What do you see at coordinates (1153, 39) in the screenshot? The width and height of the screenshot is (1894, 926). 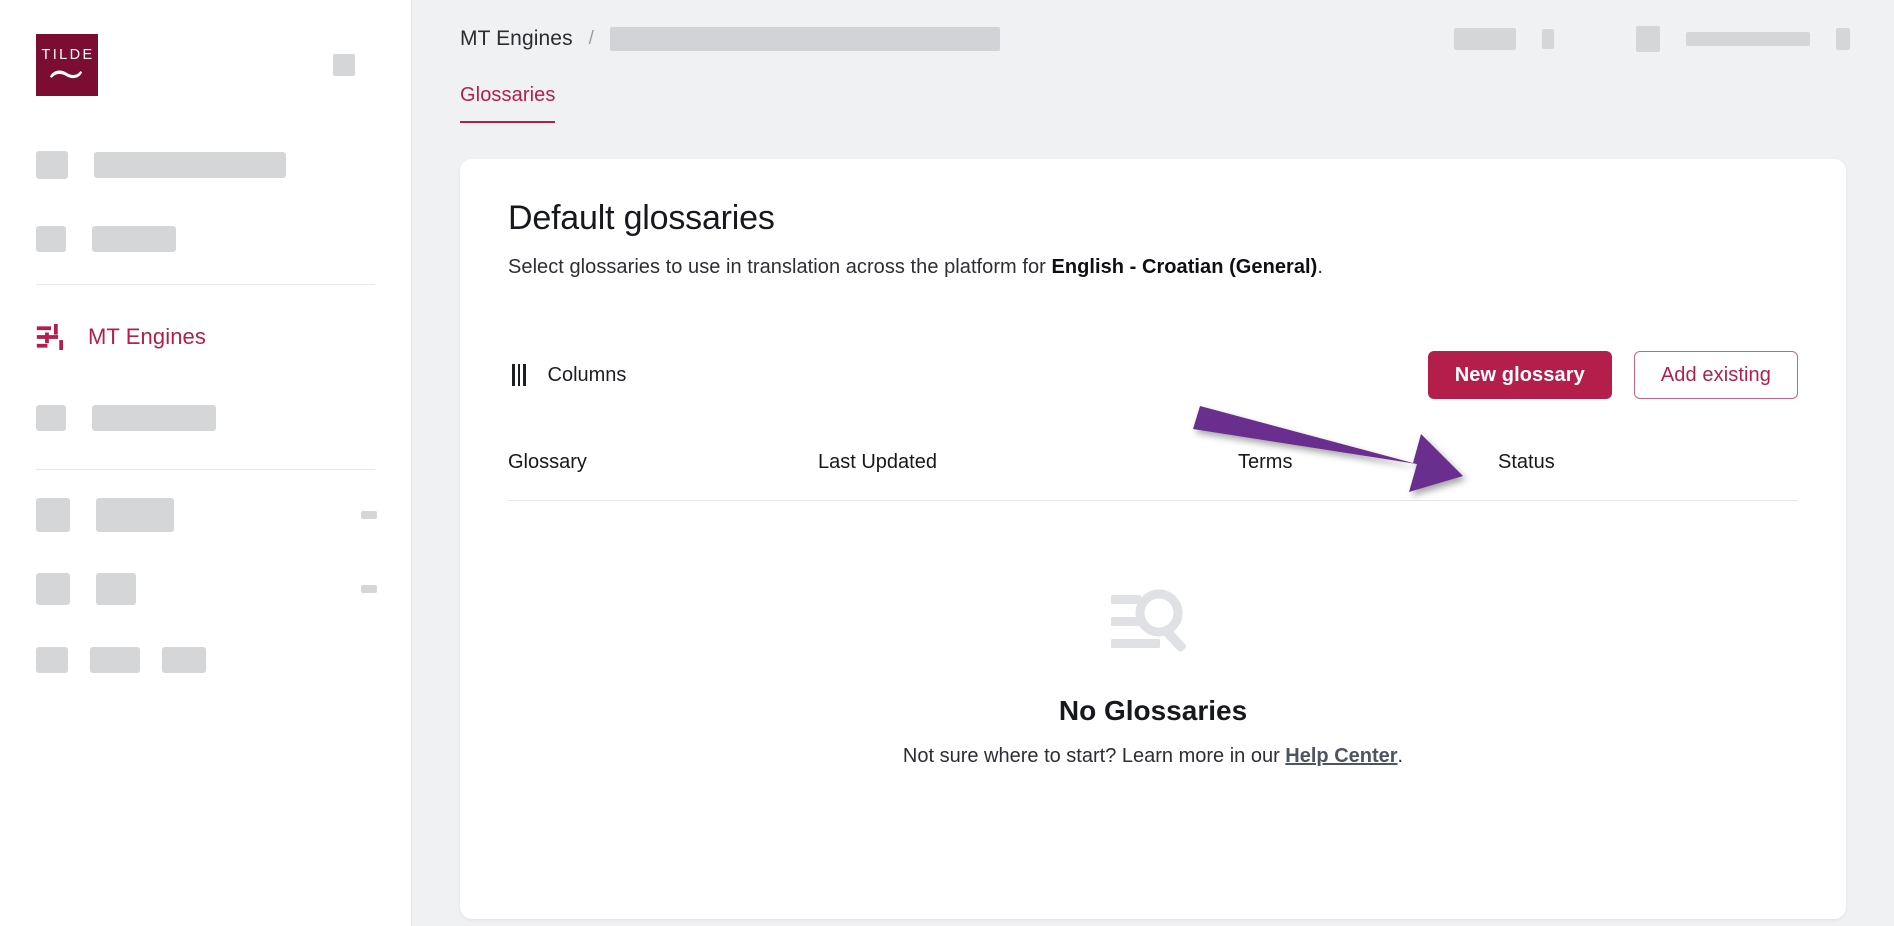 I see `topbar: MT Engines /` at bounding box center [1153, 39].